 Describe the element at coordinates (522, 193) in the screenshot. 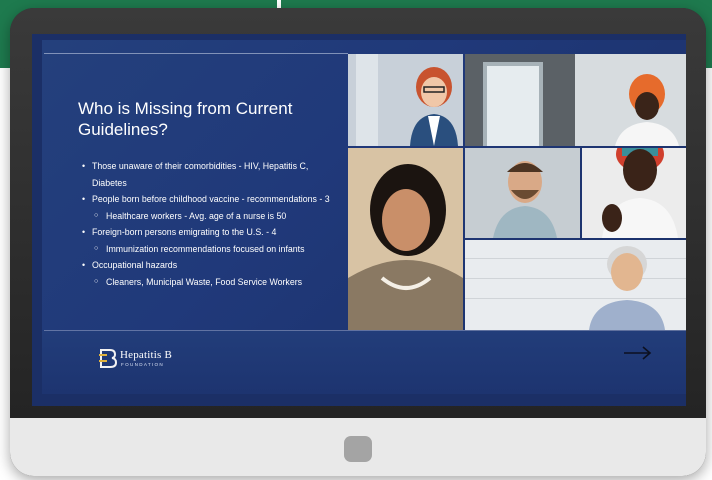

I see `photo-man-beard` at that location.